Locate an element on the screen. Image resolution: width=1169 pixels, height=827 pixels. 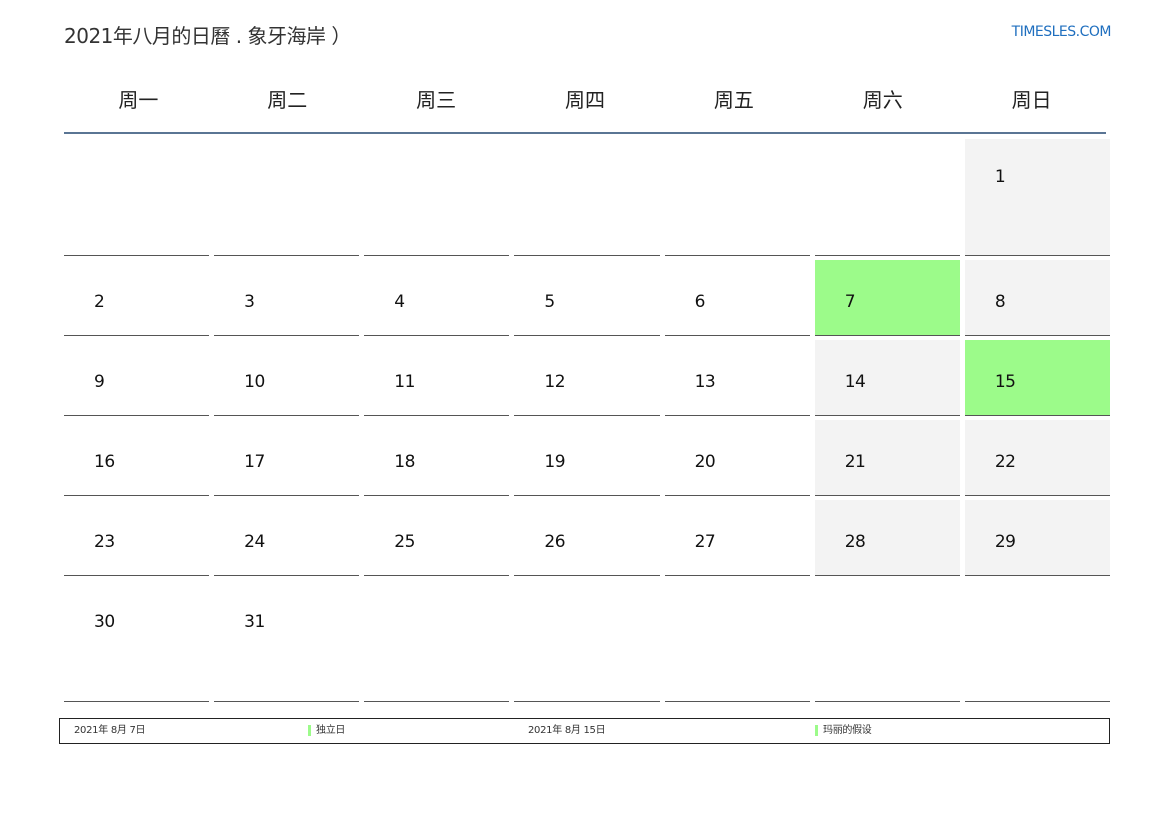
day-number: 28 is located at coordinates (855, 542).